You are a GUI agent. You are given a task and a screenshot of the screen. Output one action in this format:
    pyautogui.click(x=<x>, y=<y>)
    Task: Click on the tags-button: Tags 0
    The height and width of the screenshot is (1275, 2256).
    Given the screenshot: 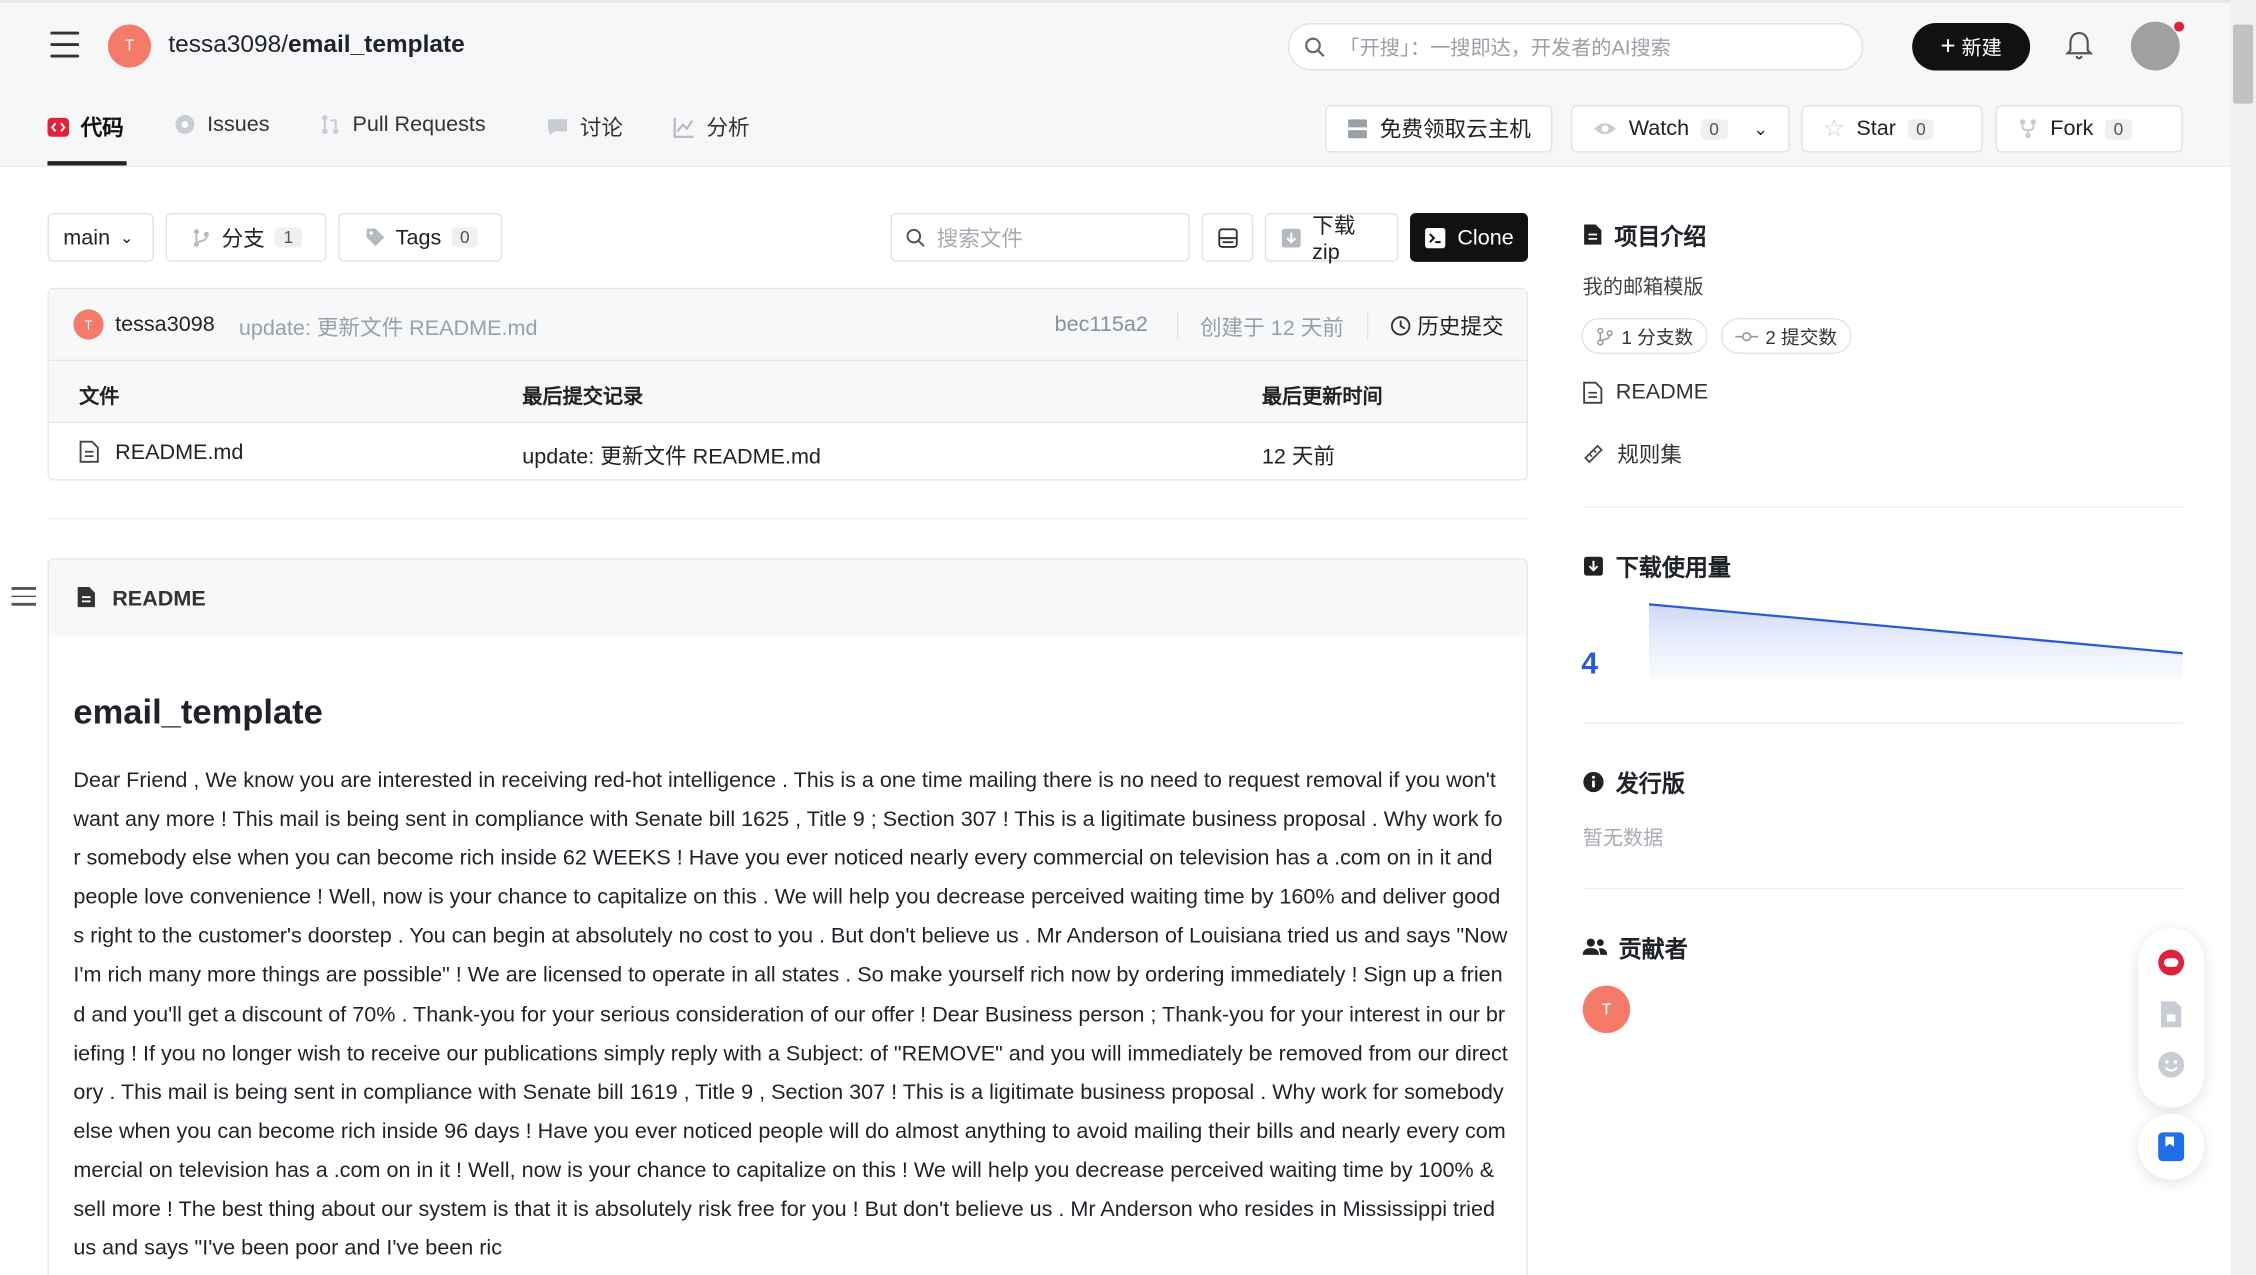 What is the action you would take?
    pyautogui.click(x=420, y=237)
    